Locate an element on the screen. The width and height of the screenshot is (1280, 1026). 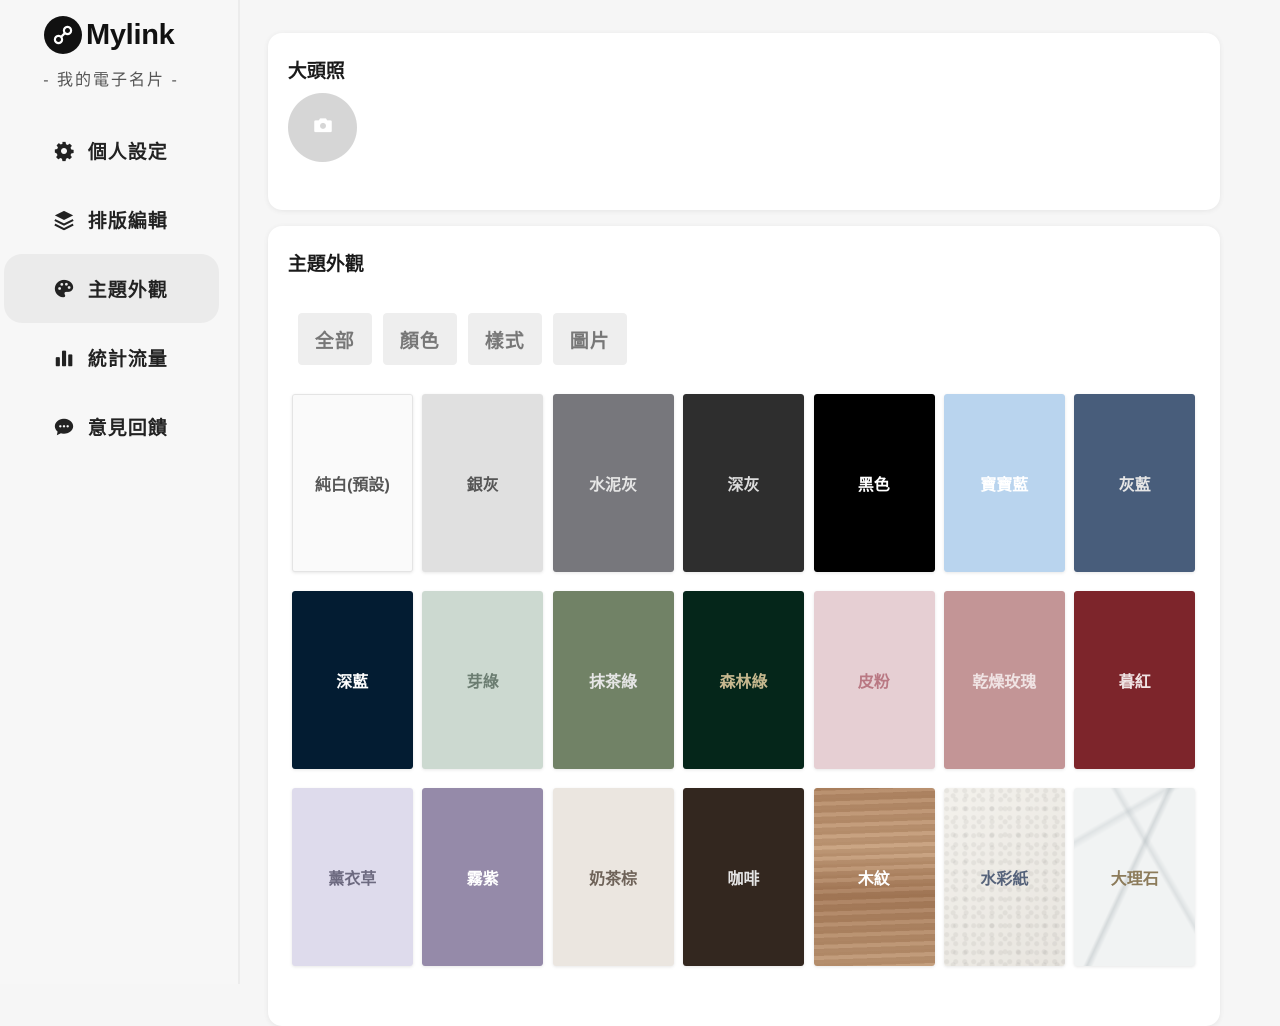
theme-swatch-label: 水泥灰 is located at coordinates (613, 485).